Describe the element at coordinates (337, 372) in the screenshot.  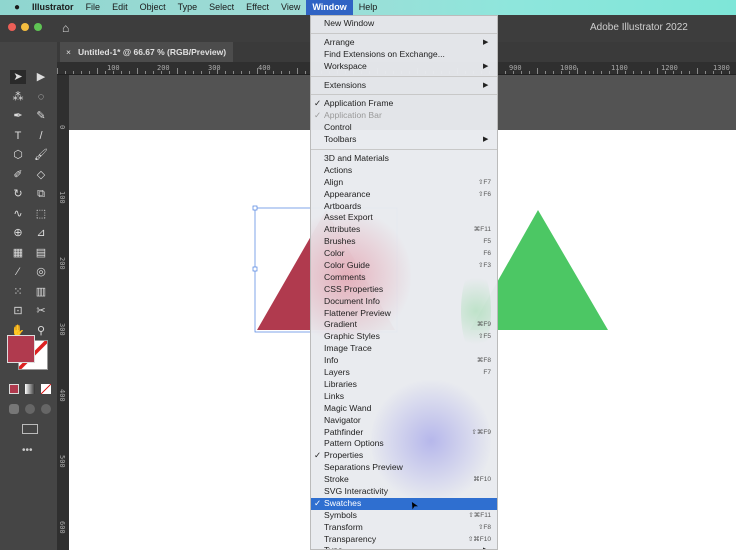
I see `menu-item-label: Layers` at that location.